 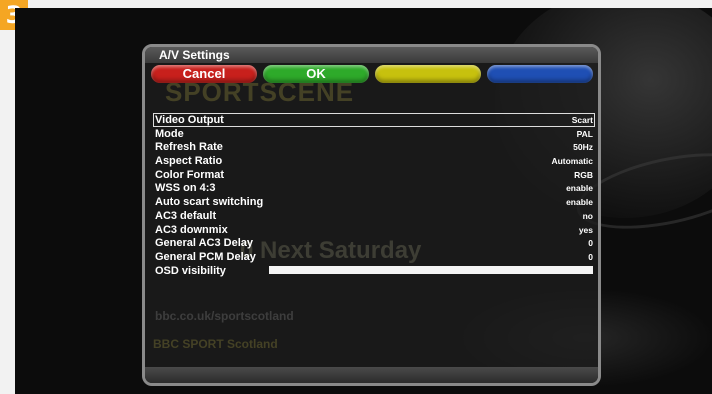 What do you see at coordinates (374, 161) in the screenshot?
I see `setting-aspect-ratio: Aspect Ratio Automatic` at bounding box center [374, 161].